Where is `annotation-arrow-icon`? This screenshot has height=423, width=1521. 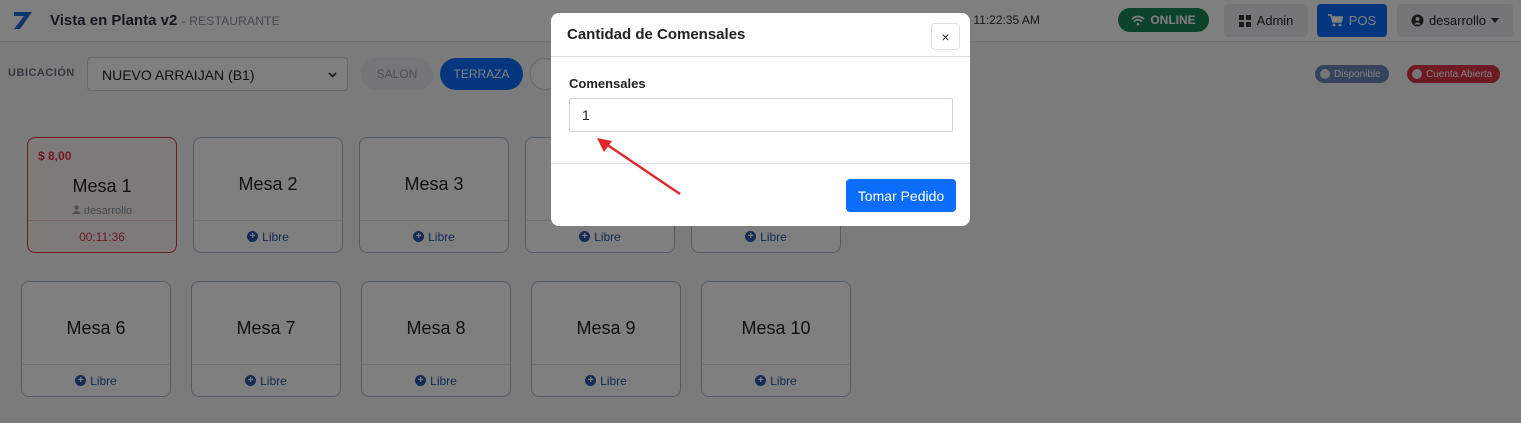
annotation-arrow-icon is located at coordinates (639, 166).